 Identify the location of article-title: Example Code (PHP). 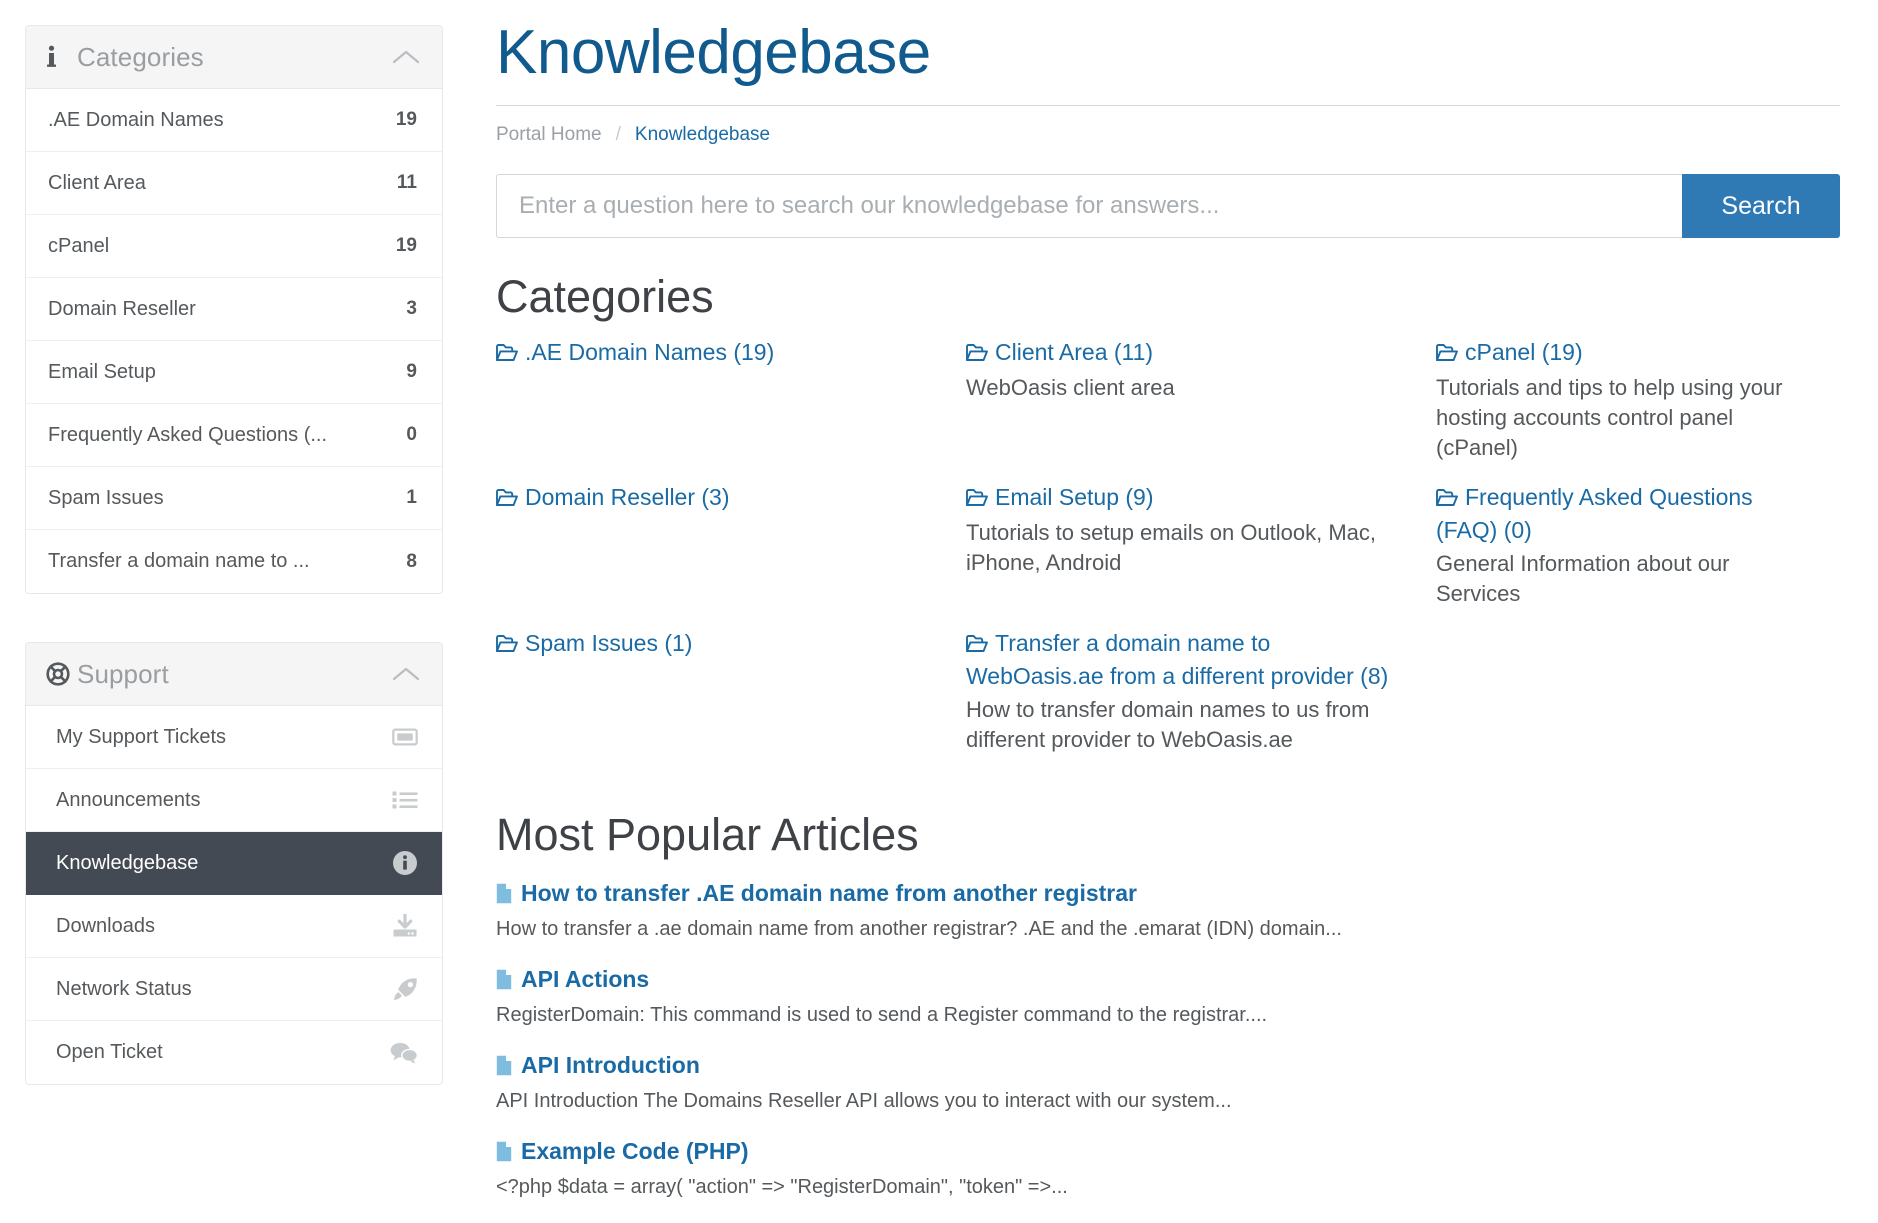
(635, 1150).